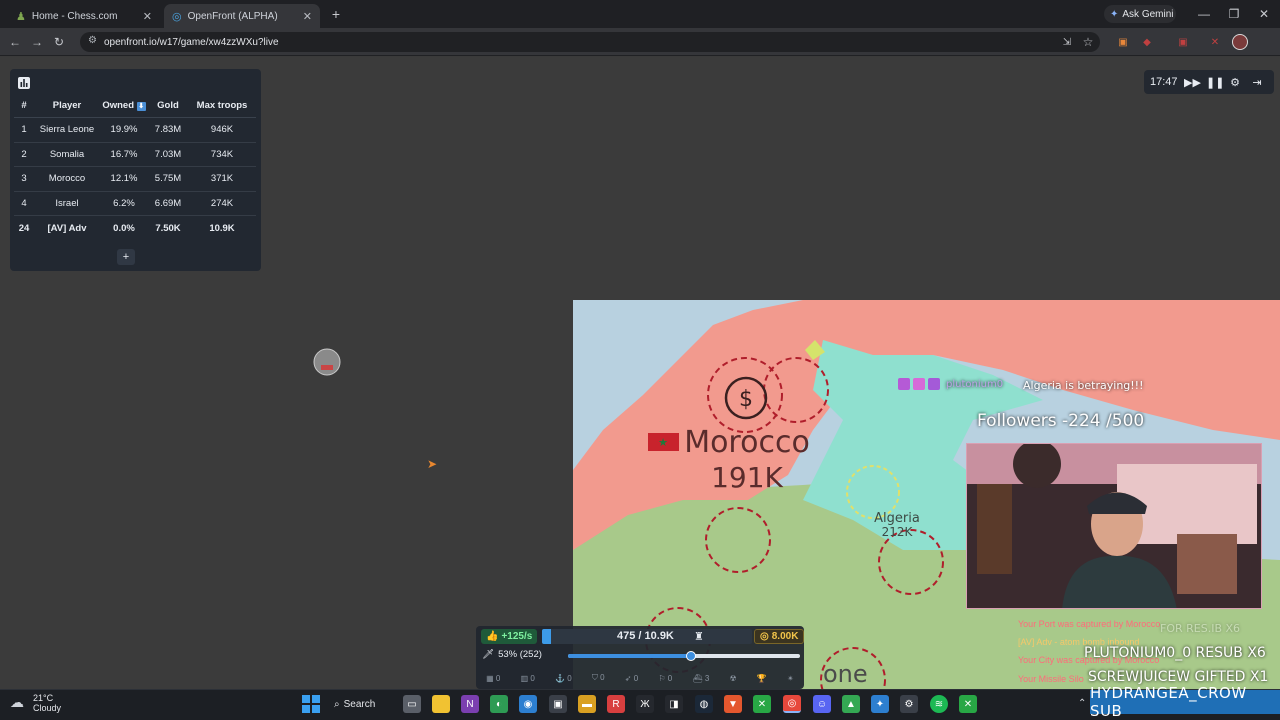 The height and width of the screenshot is (720, 1280). Describe the element at coordinates (563, 678) in the screenshot. I see `build-port-icon: ⚓ 0` at that location.